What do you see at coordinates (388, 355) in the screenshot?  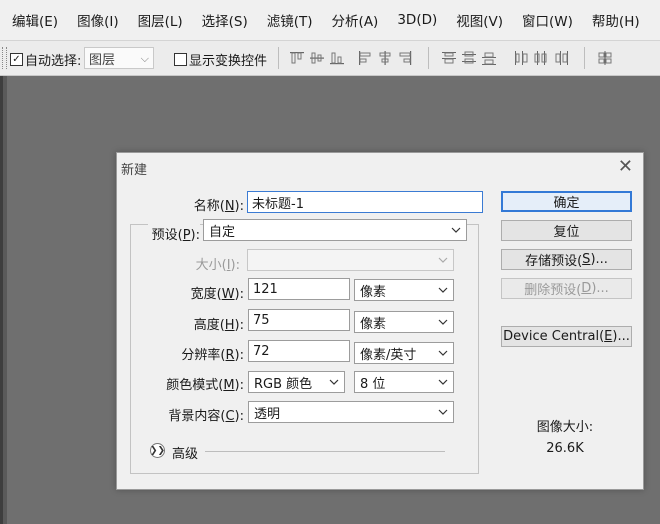 I see `resolution-unit-value: 像素/英寸` at bounding box center [388, 355].